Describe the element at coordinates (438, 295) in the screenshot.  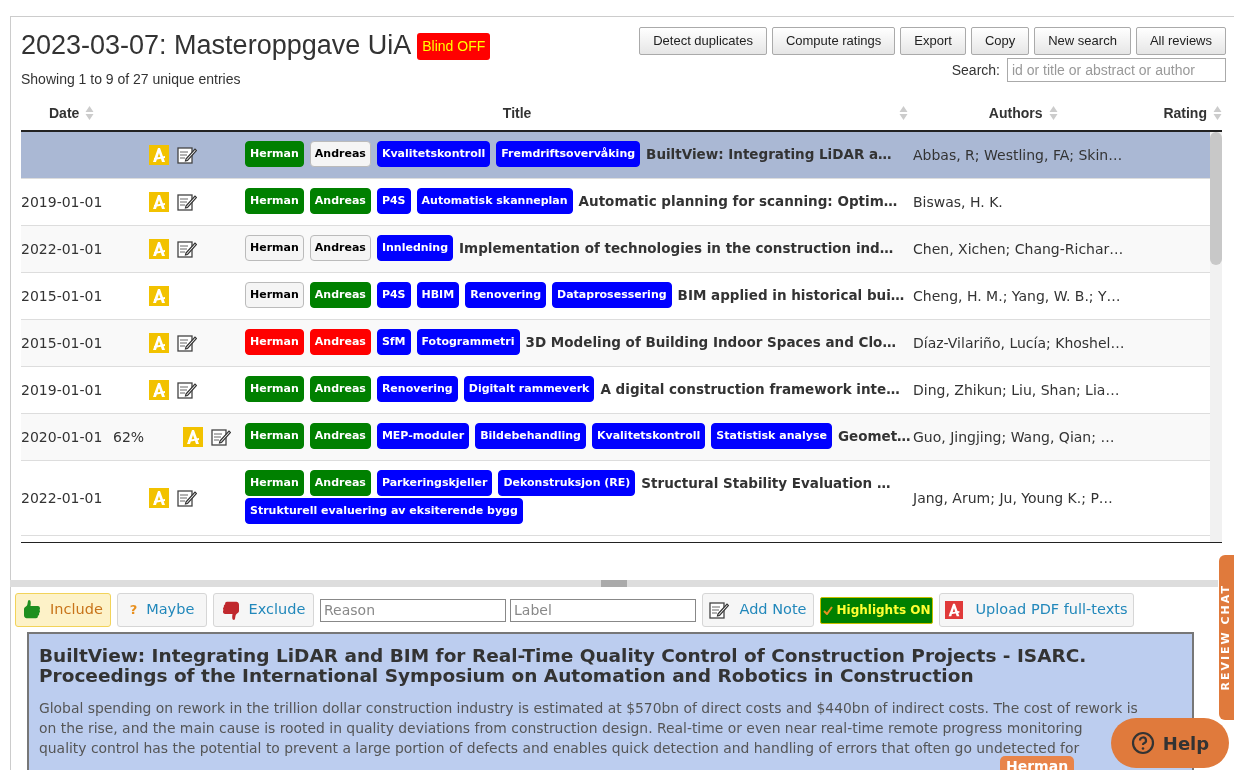
I see `tag: HBIM` at that location.